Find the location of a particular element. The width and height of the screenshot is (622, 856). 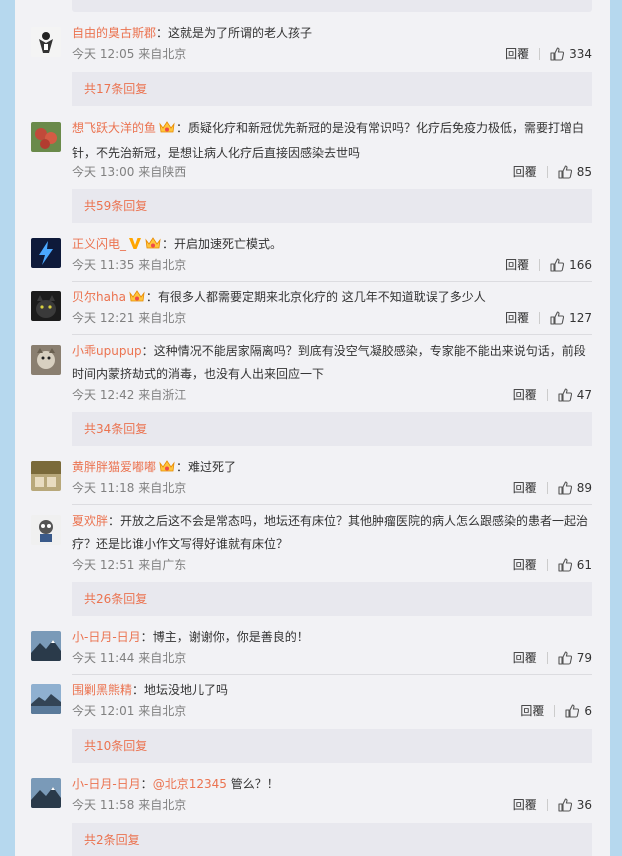

like-button: 166 is located at coordinates (571, 265).